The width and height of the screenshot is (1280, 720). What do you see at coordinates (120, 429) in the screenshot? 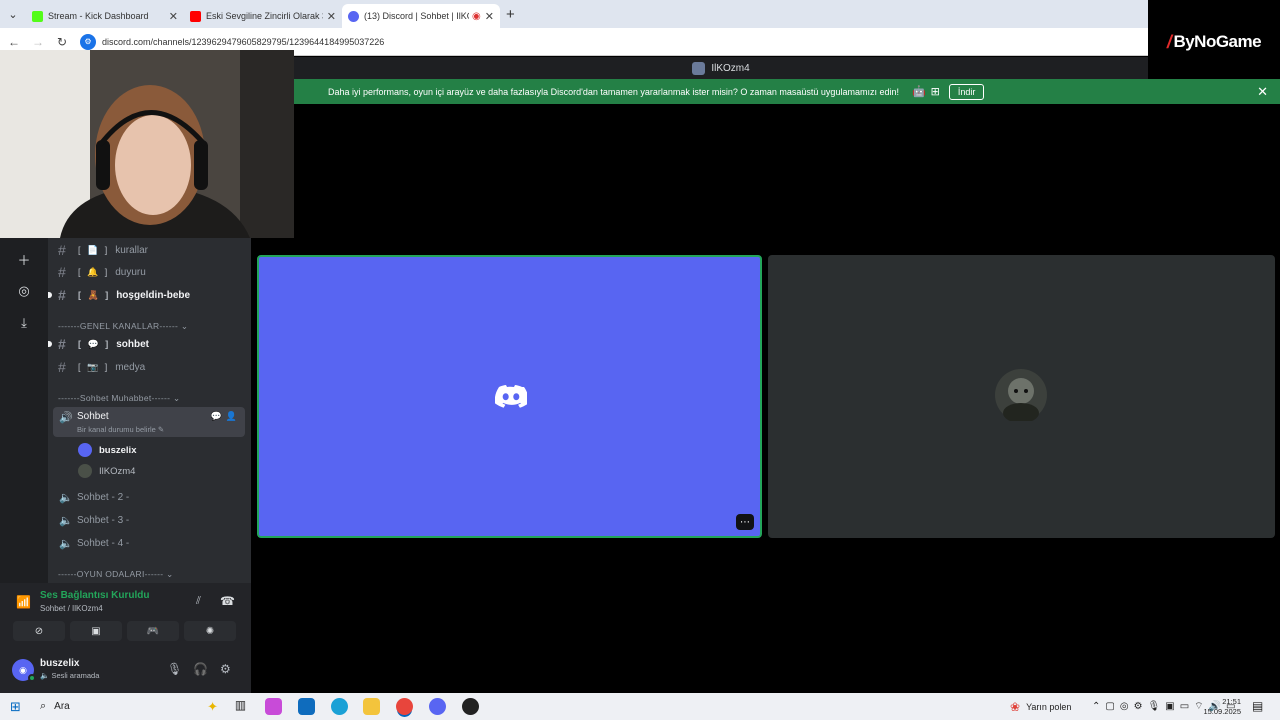
I see `channel-status: Bir kanal durumu belirle ✎` at bounding box center [120, 429].